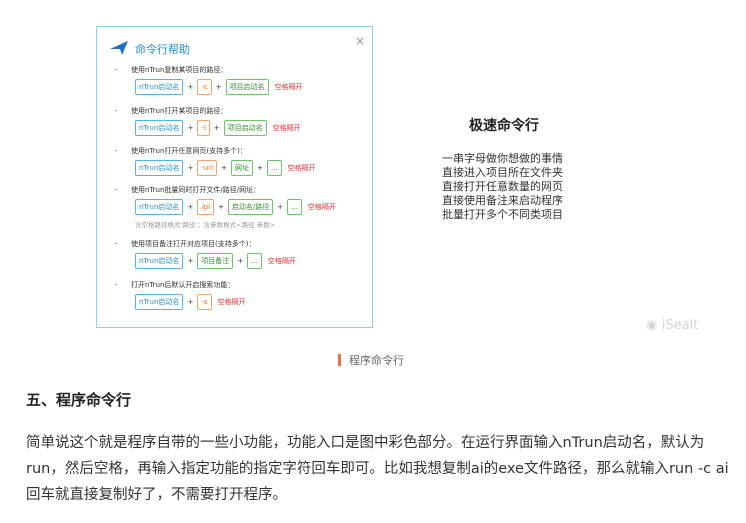 The height and width of the screenshot is (523, 746). I want to click on command-syntax: nTrun启动名 + -s 空格隔开, so click(190, 302).